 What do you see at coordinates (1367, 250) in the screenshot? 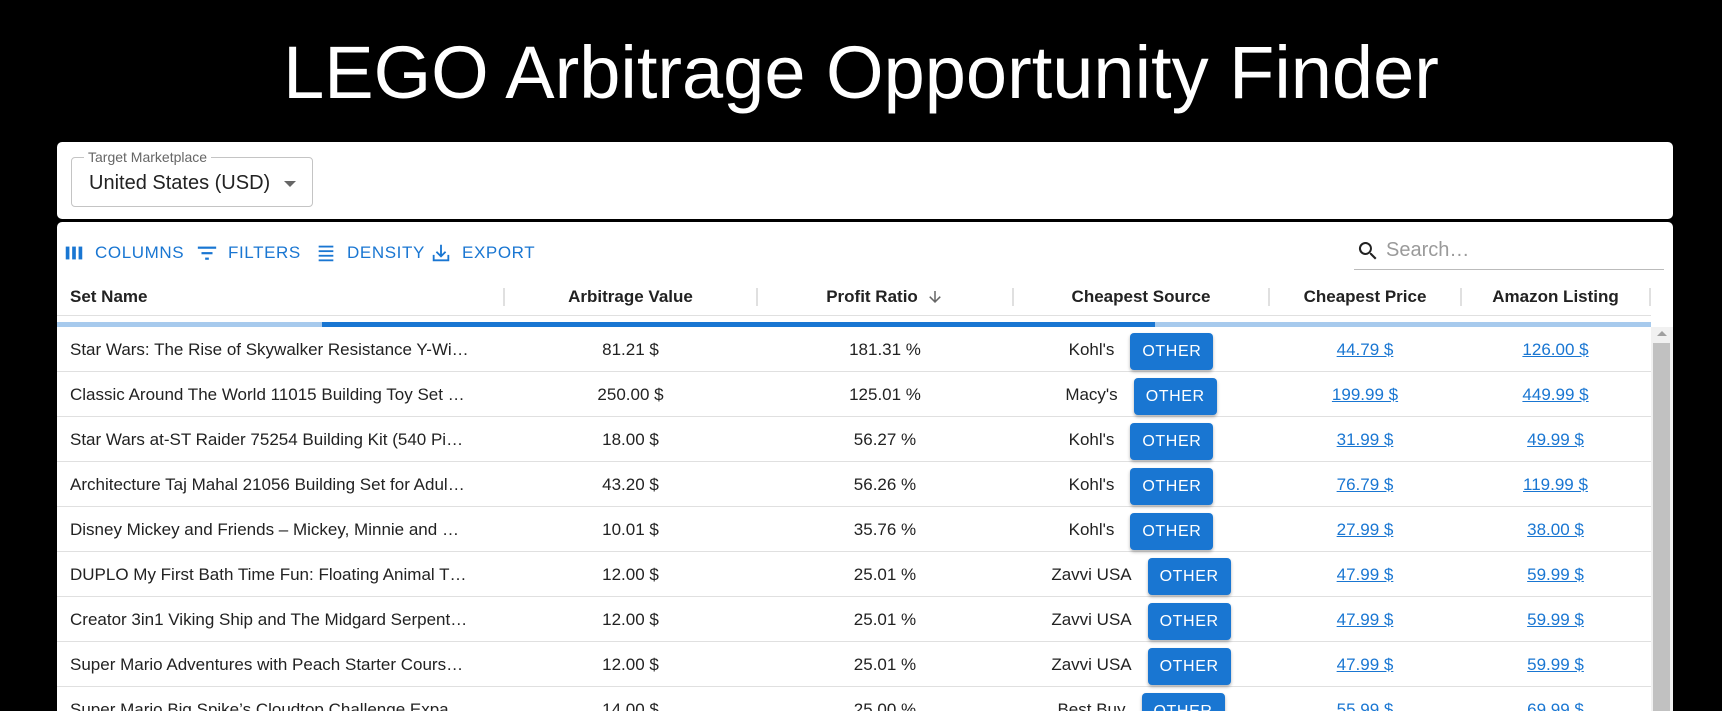
I see `search-icon` at bounding box center [1367, 250].